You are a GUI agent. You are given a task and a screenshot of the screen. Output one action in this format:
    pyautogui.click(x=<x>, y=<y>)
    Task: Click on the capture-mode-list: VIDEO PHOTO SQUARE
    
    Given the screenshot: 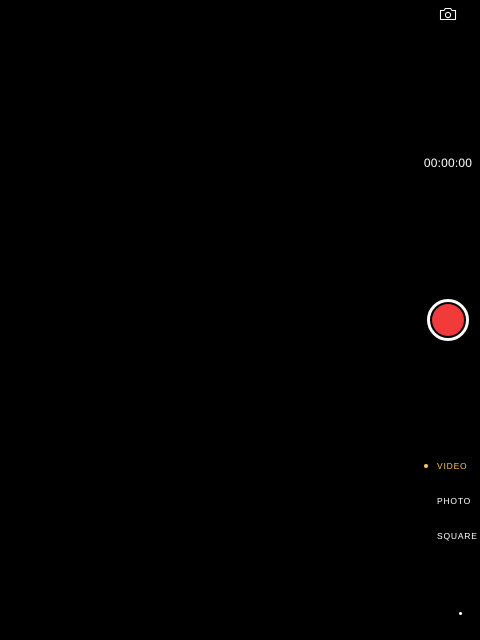 What is the action you would take?
    pyautogui.click(x=449, y=501)
    